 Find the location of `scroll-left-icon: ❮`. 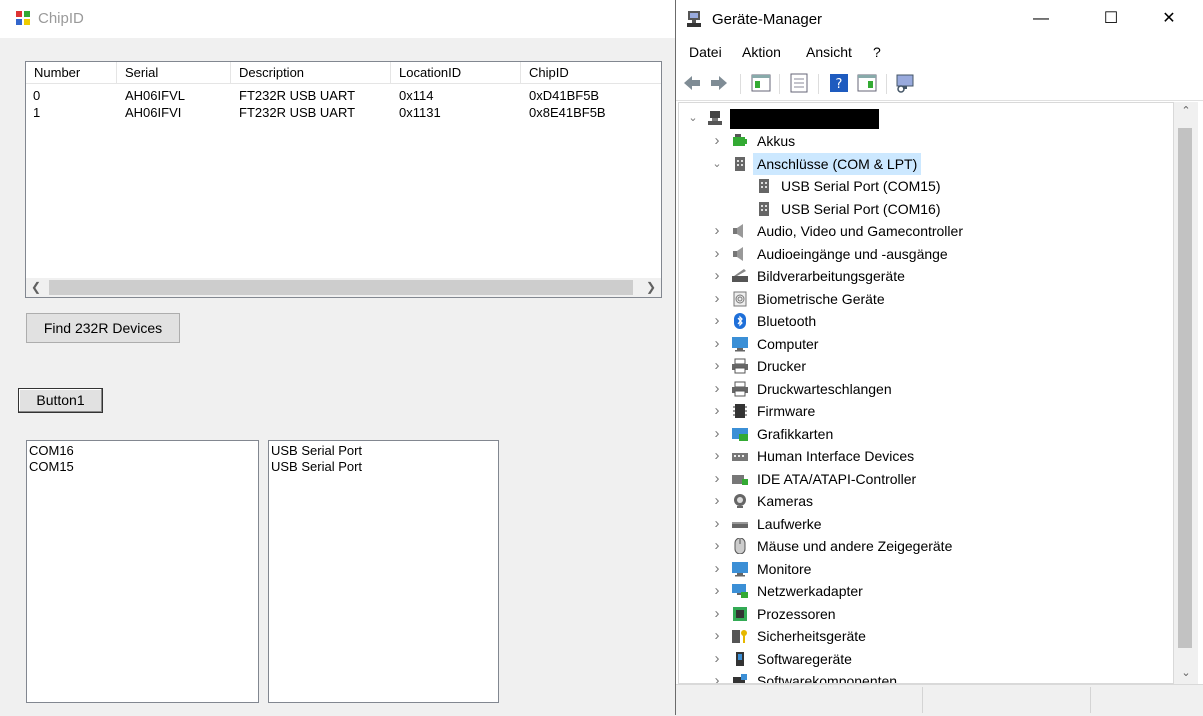

scroll-left-icon: ❮ is located at coordinates (36, 287).